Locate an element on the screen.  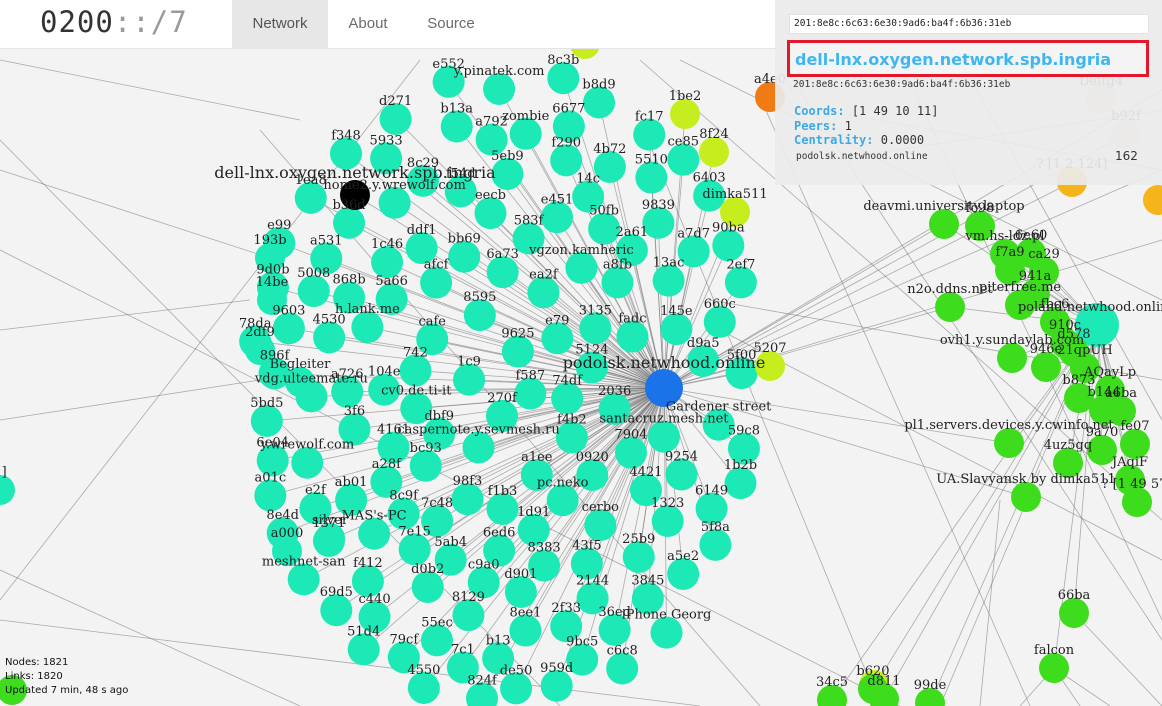
hub-label: podolsk.netwhood.online is located at coordinates (664, 362).